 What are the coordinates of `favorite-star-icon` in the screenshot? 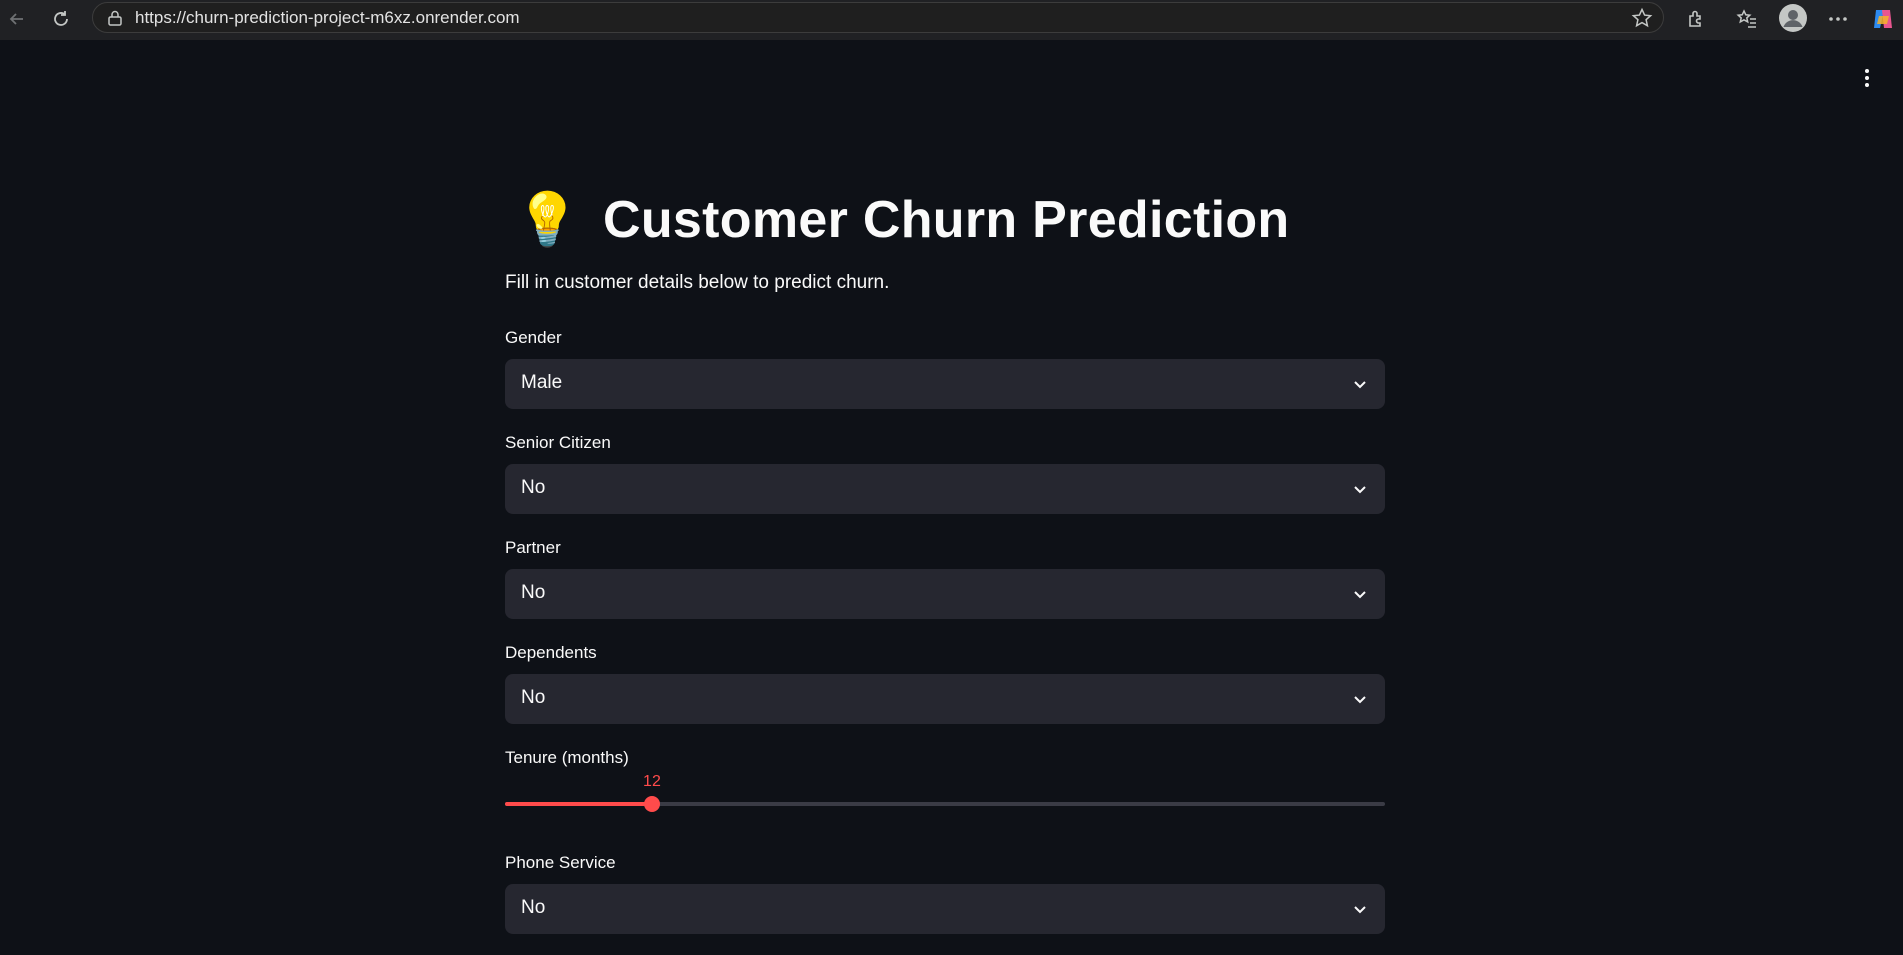 It's located at (1642, 18).